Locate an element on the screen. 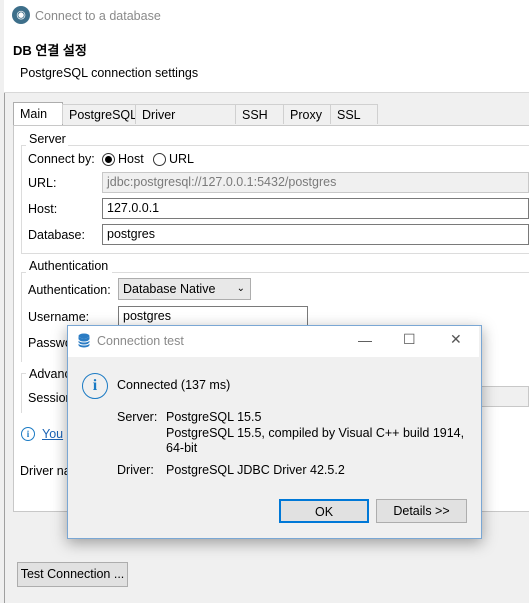  header-subtitle: PostgreSQL connection settings is located at coordinates (109, 73).